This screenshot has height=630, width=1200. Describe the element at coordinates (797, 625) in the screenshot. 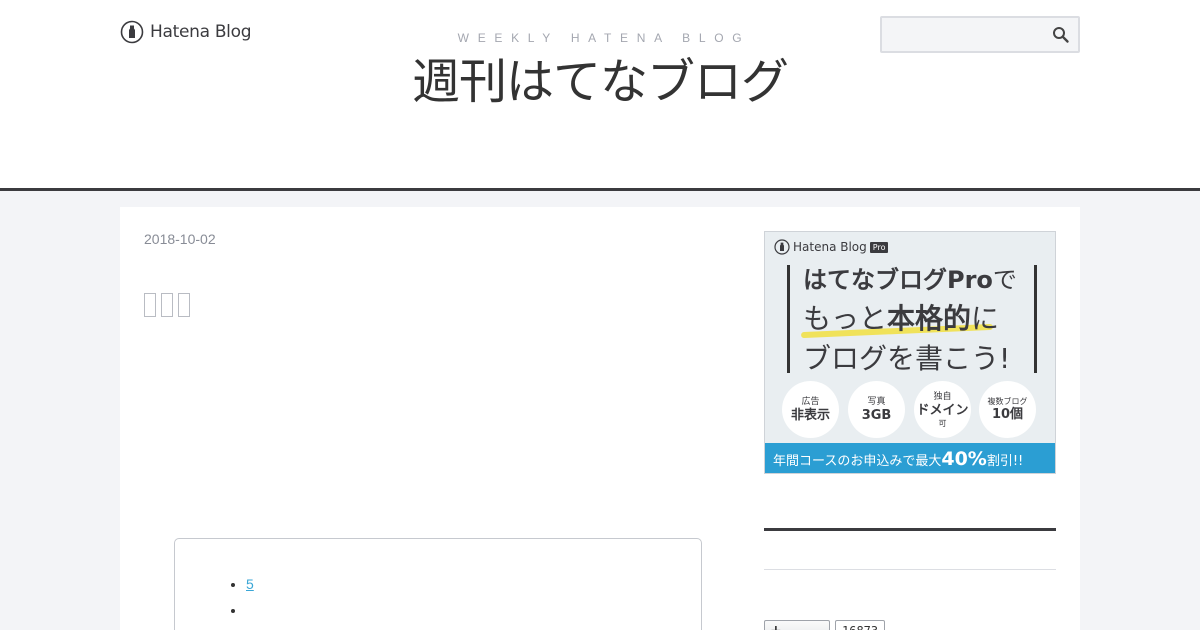

I see `subscribe-button: +` at that location.